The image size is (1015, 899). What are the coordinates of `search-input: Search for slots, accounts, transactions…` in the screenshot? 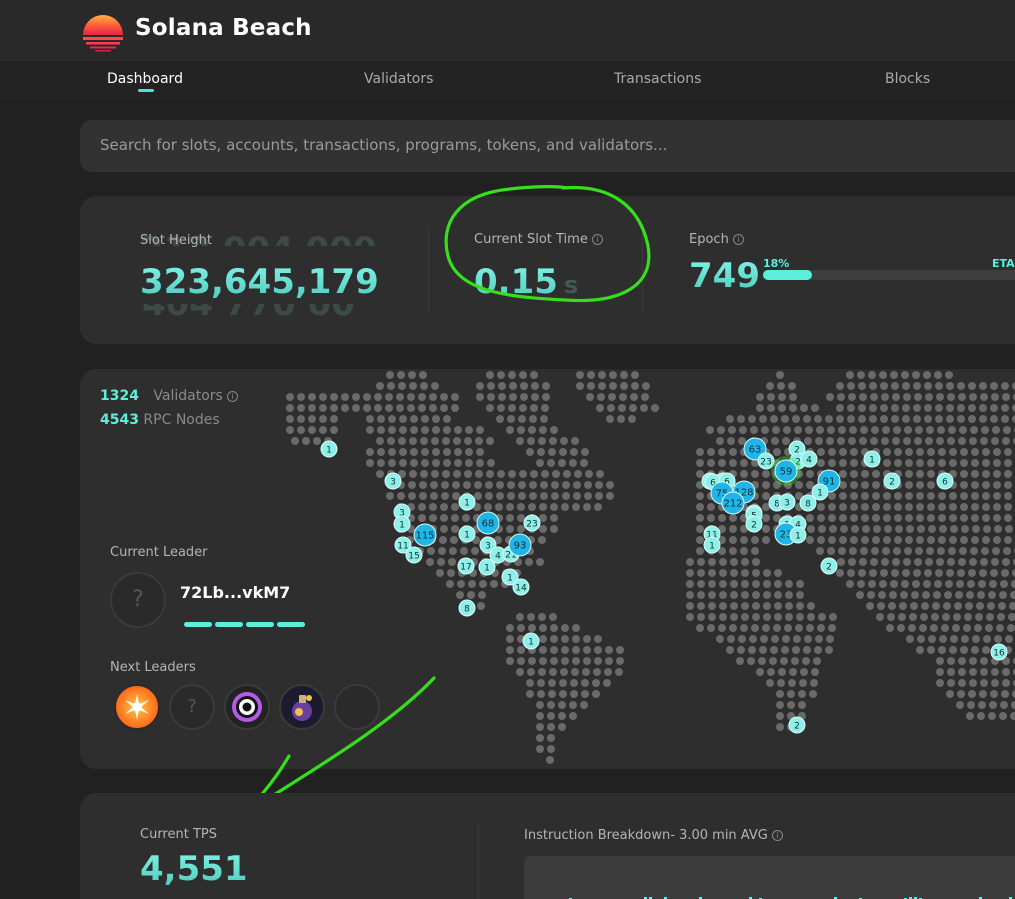 It's located at (547, 146).